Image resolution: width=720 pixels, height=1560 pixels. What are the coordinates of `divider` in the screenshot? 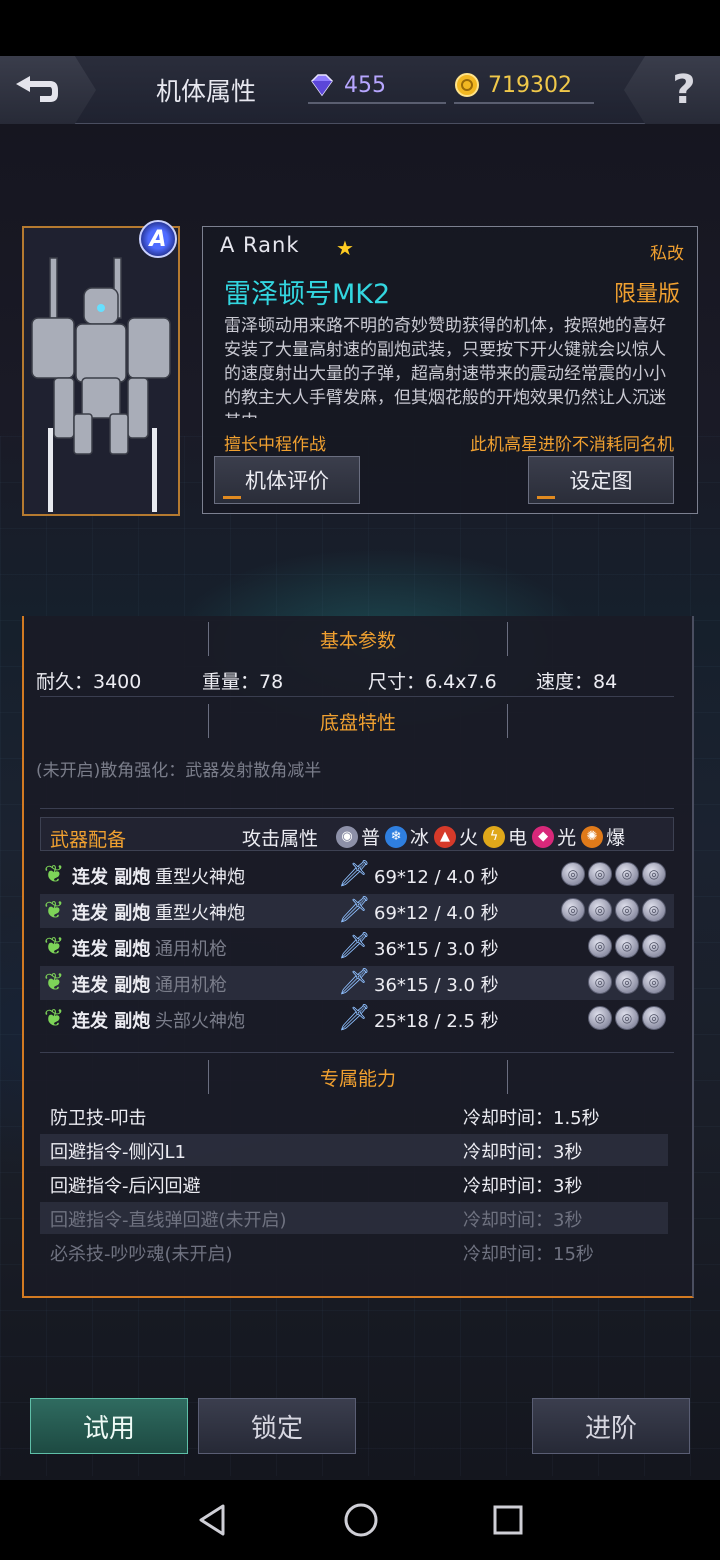 It's located at (357, 1052).